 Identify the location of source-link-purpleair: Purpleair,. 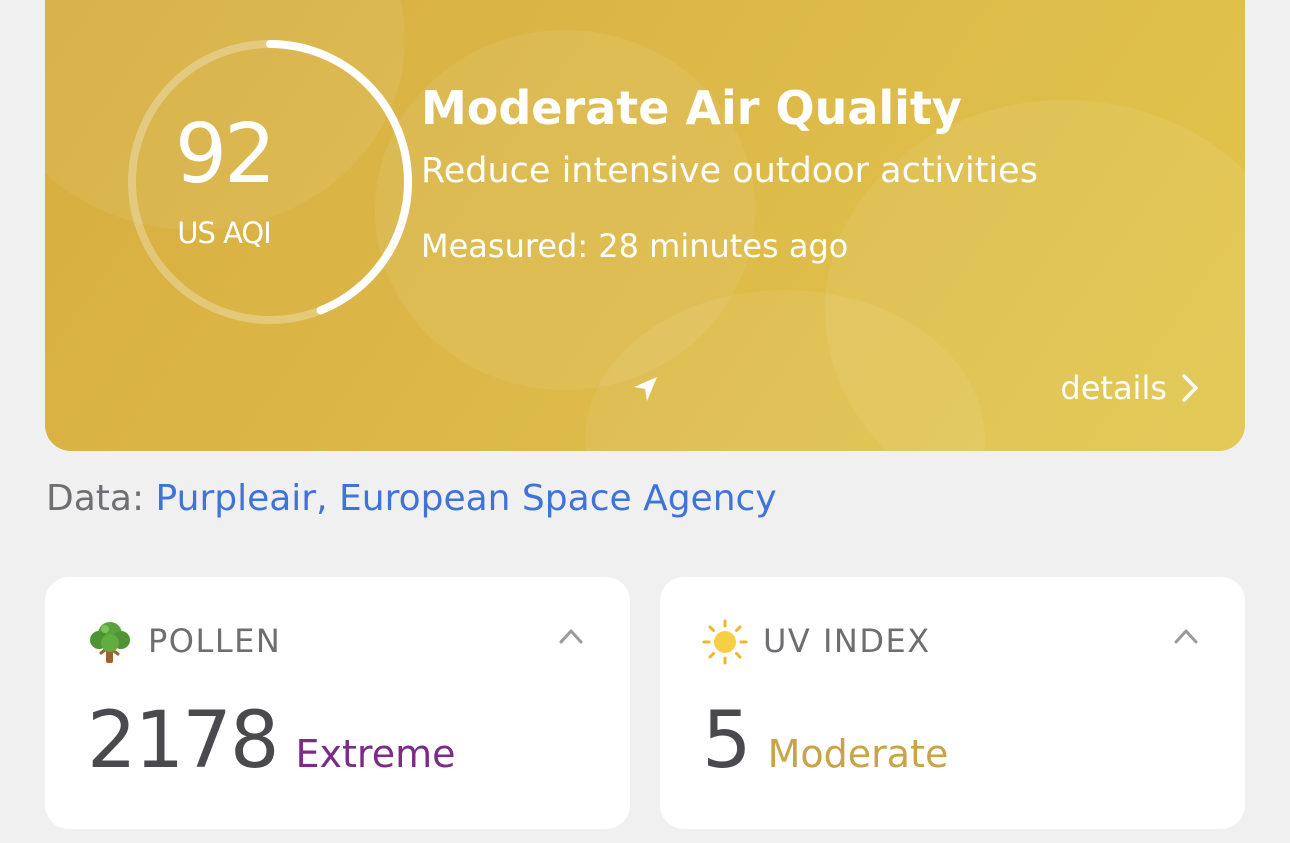
(242, 498).